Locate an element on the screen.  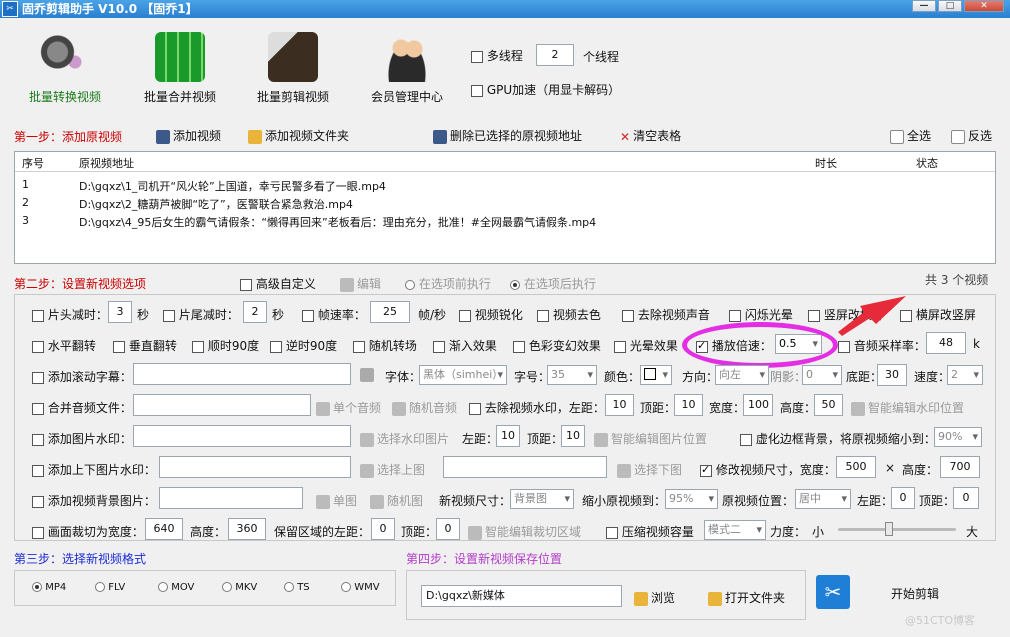
random-image-button: 随机图 is located at coordinates (396, 500).